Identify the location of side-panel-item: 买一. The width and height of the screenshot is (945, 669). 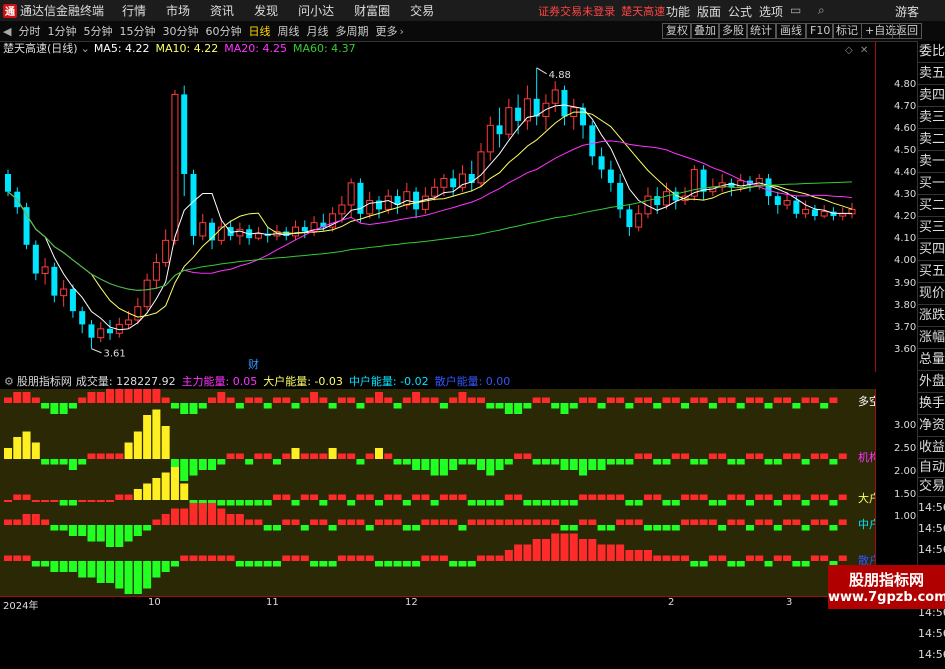
(931, 184).